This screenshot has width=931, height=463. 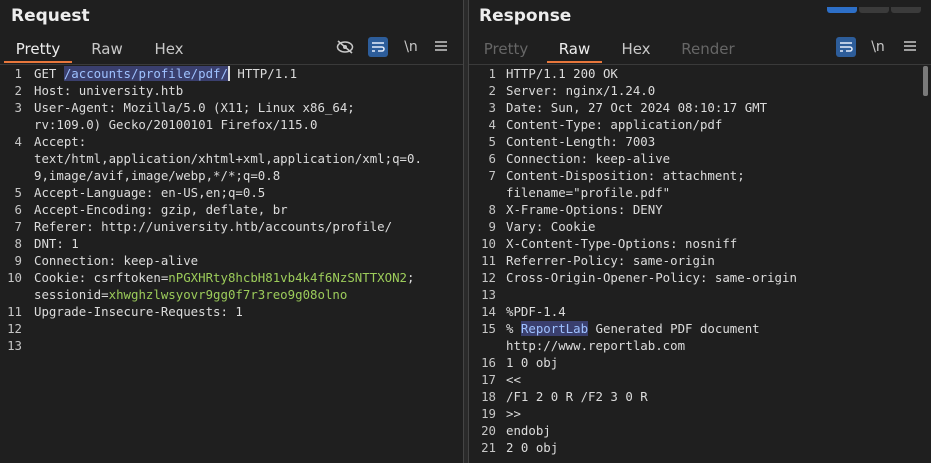 I want to click on line-number: 10, so click(x=488, y=243).